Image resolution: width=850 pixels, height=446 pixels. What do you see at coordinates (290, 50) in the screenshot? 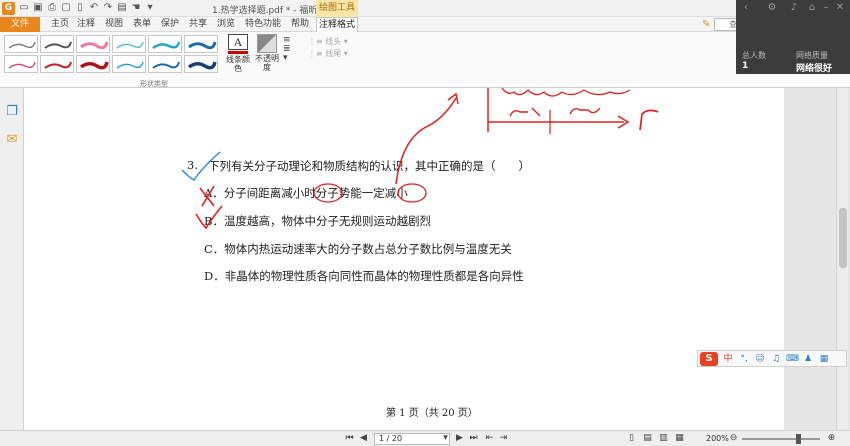
I see `line-width-icon: ≡ ≣ ▾` at bounding box center [290, 50].